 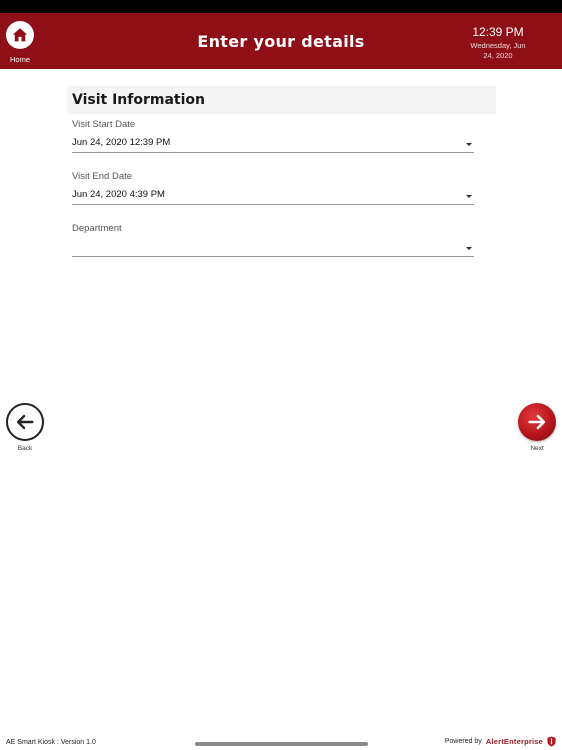 What do you see at coordinates (273, 143) in the screenshot?
I see `visit-start-date-select: Jun 24, 2020 12:39 PM` at bounding box center [273, 143].